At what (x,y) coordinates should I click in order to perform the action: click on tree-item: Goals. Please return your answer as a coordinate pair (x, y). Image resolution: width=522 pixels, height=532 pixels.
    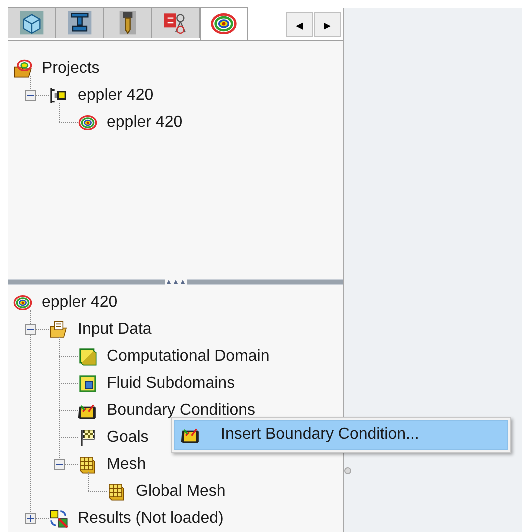
    Looking at the image, I should click on (128, 438).